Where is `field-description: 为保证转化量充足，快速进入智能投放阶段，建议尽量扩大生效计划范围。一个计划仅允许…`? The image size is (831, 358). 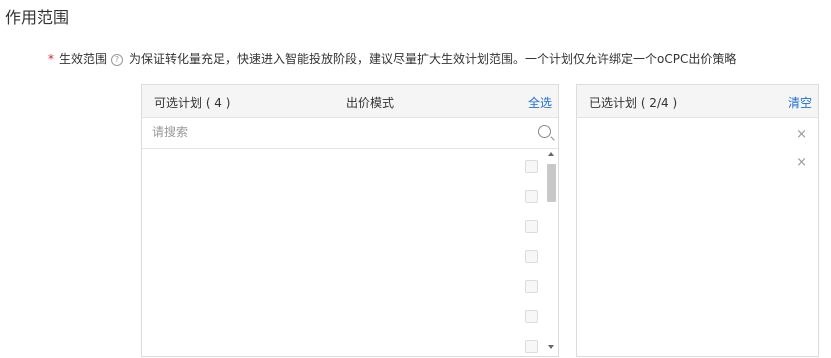 field-description: 为保证转化量充足，快速进入智能投放阶段，建议尽量扩大生效计划范围。一个计划仅允许… is located at coordinates (433, 59).